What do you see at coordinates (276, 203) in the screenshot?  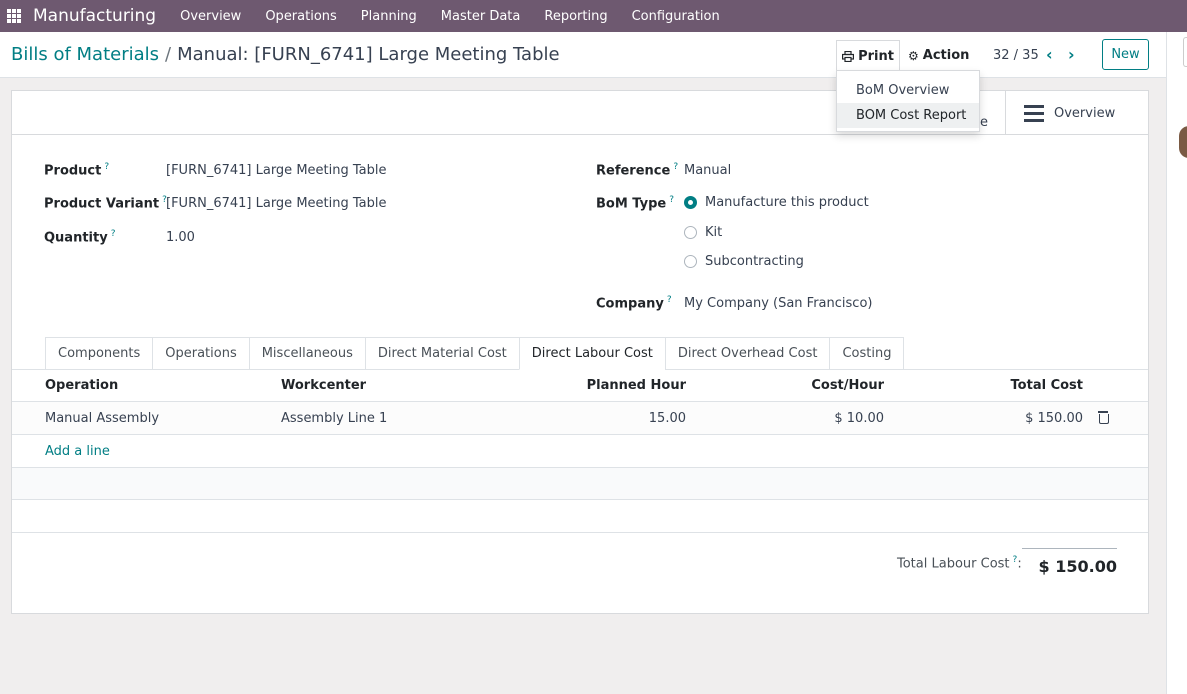 I see `product-variant-field: [FURN_6741] Large Meeting Table` at bounding box center [276, 203].